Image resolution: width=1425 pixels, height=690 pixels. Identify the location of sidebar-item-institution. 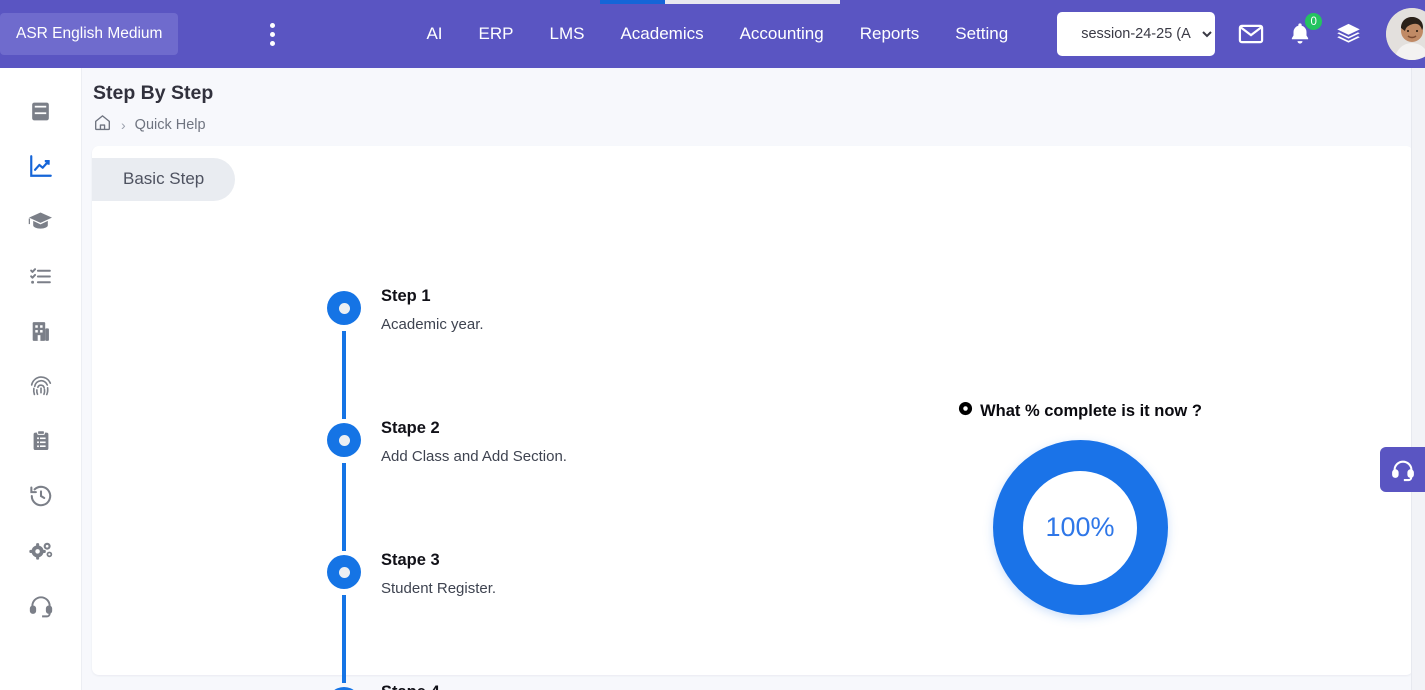
(41, 331).